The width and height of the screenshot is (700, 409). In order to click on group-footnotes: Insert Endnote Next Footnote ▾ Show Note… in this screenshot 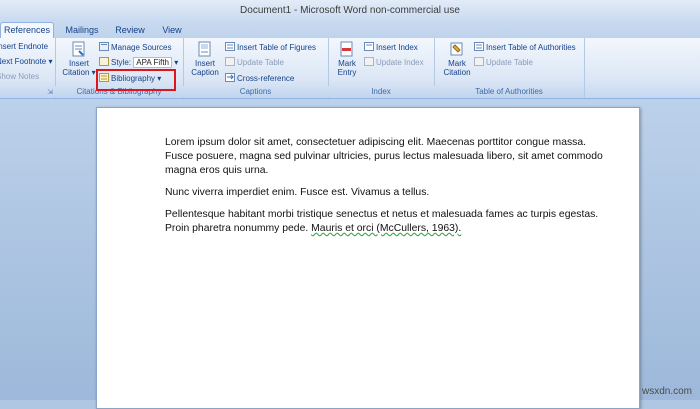, I will do `click(28, 68)`.